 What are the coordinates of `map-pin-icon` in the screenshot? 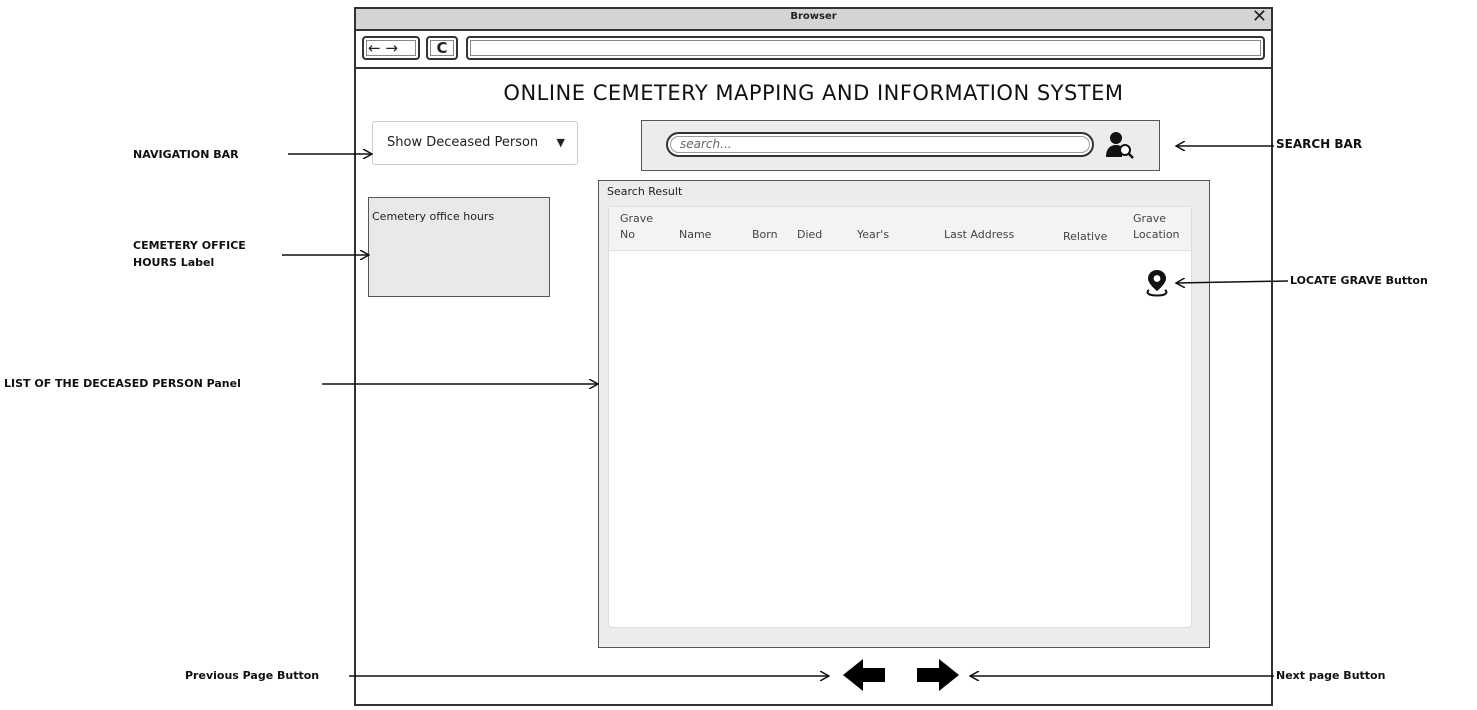 It's located at (1157, 283).